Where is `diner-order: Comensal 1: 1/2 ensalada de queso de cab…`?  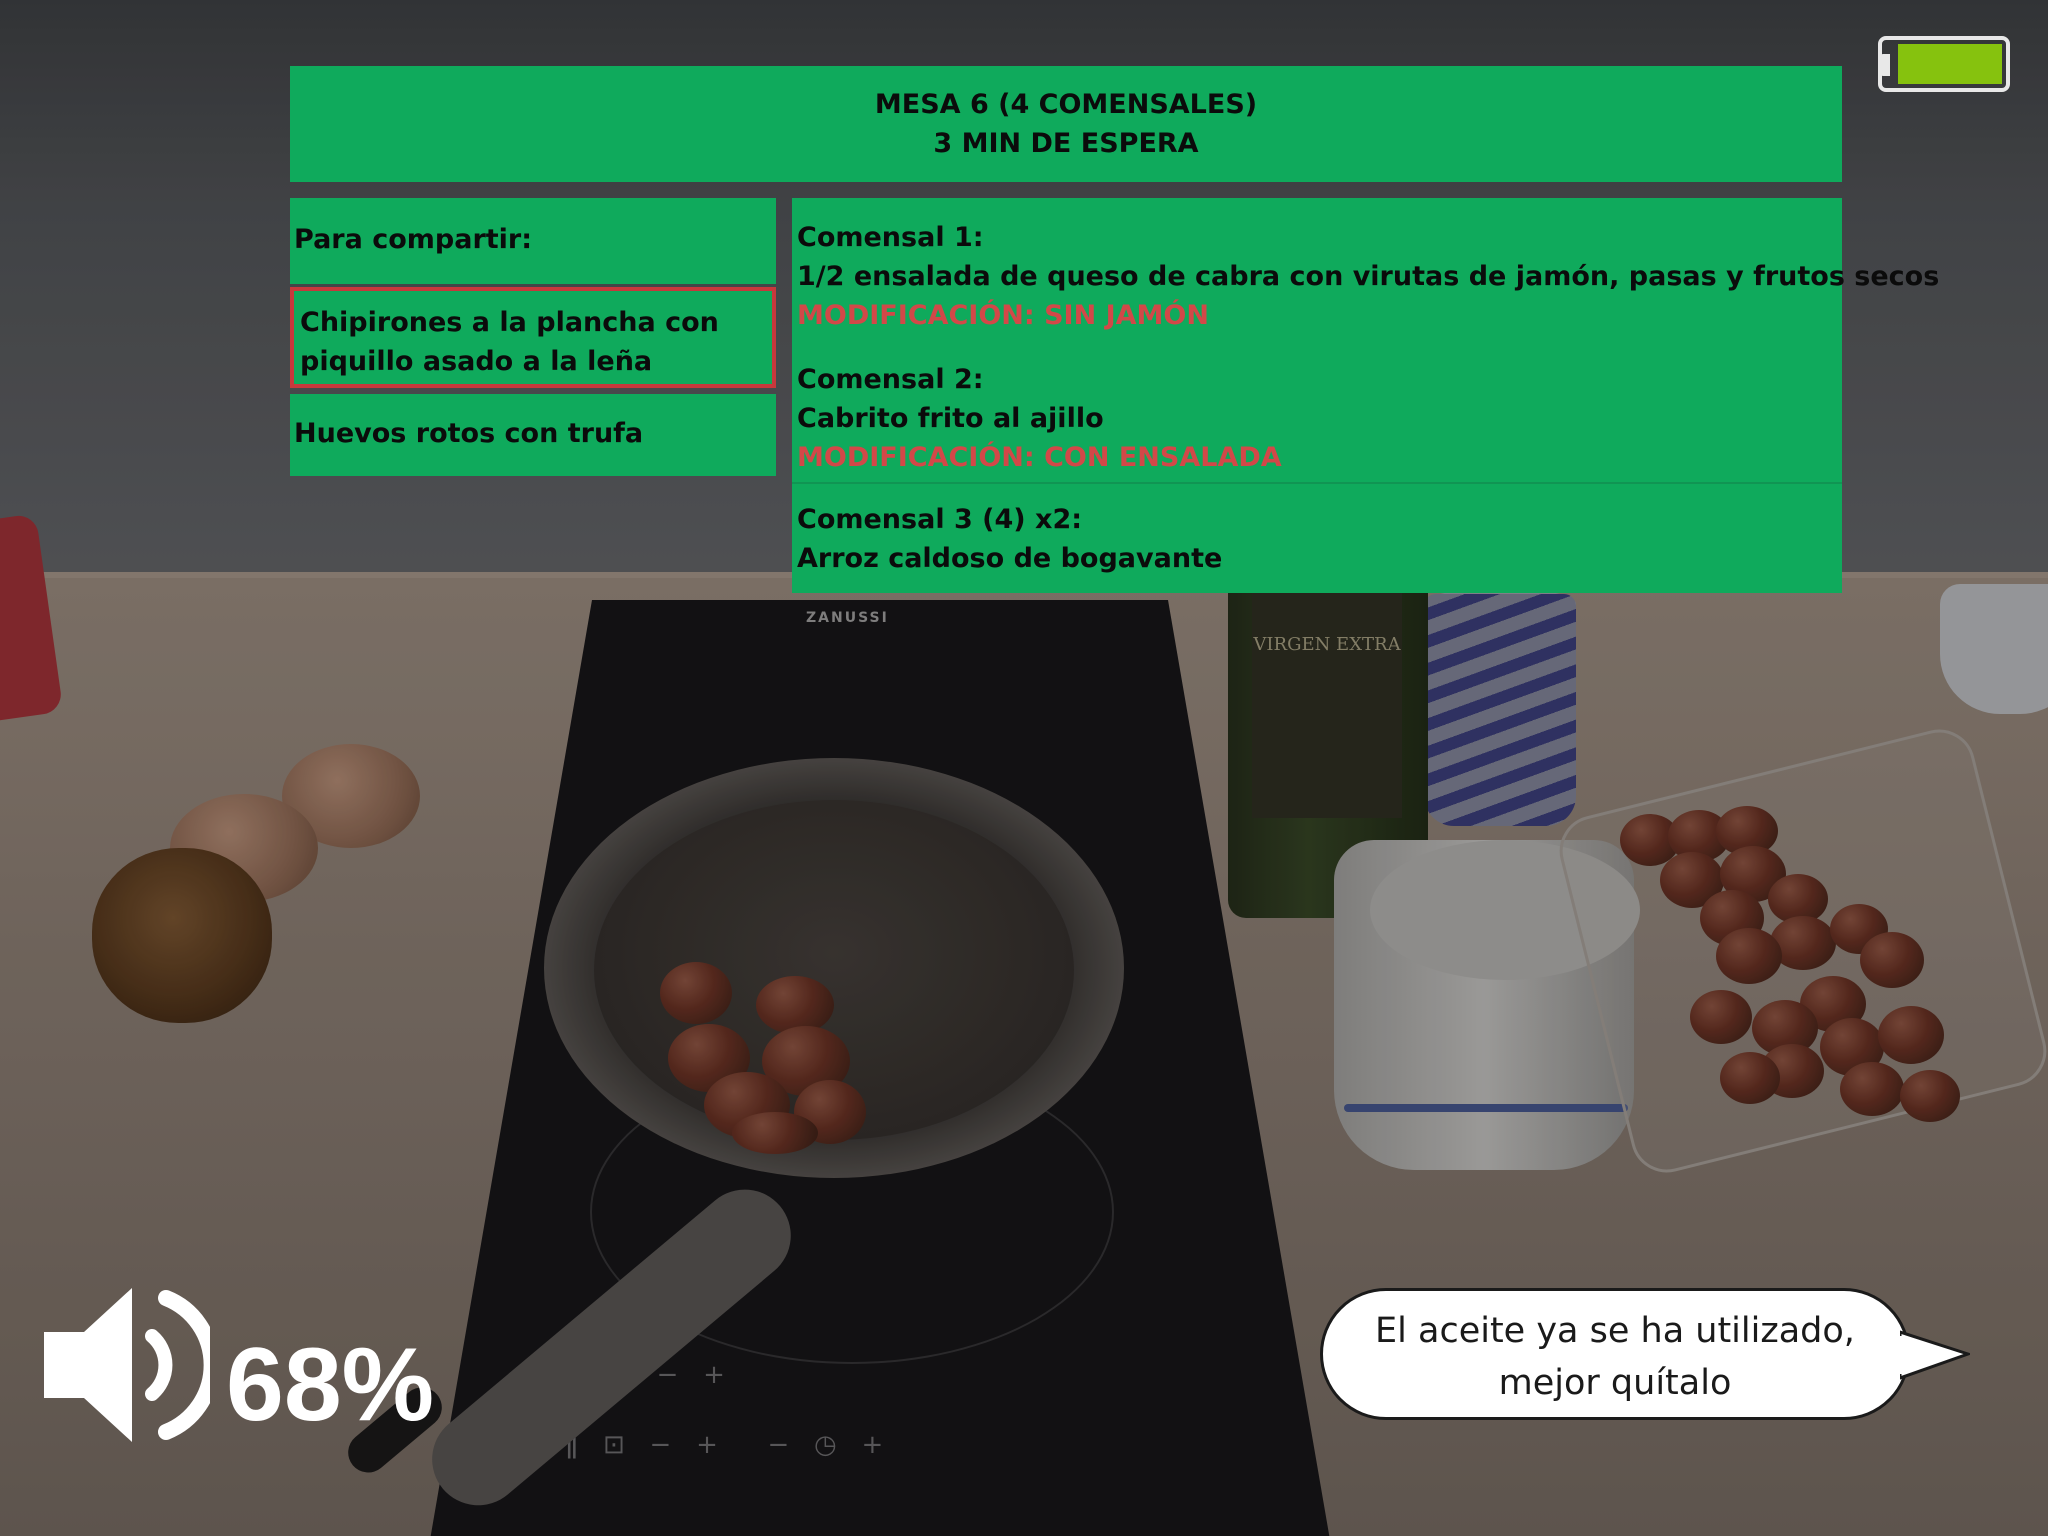
diner-order: Comensal 1: 1/2 ensalada de queso de cab… is located at coordinates (1368, 276).